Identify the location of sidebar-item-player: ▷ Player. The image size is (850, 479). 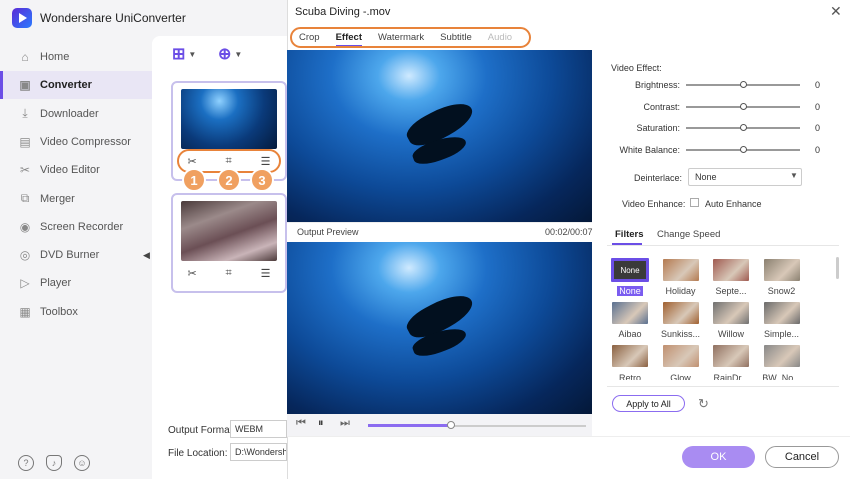
(76, 283).